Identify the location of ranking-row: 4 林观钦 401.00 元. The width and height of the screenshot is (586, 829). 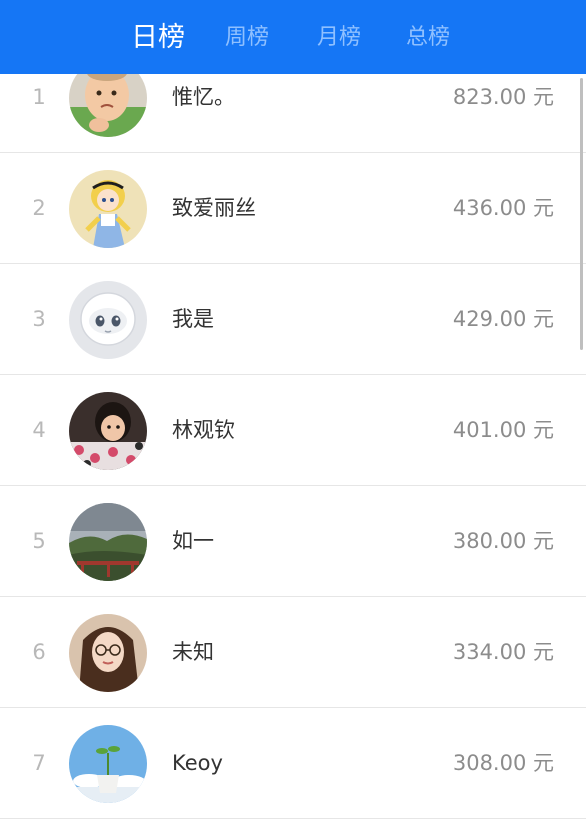
(293, 430).